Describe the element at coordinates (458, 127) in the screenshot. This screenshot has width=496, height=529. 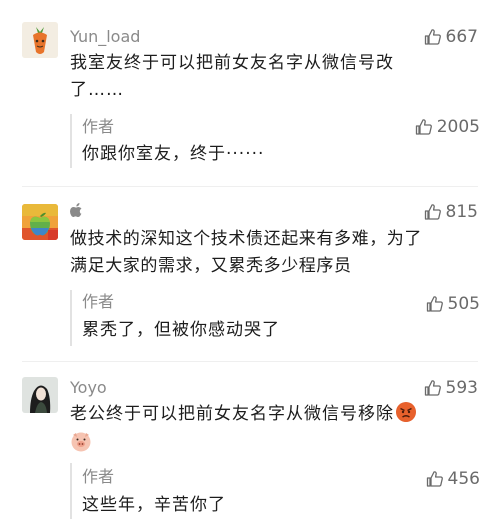
I see `like-count: 2005` at that location.